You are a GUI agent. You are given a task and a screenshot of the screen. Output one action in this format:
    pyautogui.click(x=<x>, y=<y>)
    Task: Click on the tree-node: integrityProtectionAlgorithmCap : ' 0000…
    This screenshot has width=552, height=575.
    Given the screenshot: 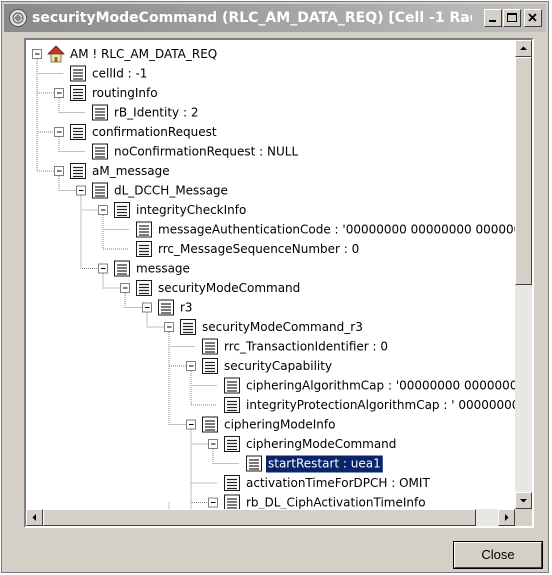 What is the action you would take?
    pyautogui.click(x=370, y=405)
    